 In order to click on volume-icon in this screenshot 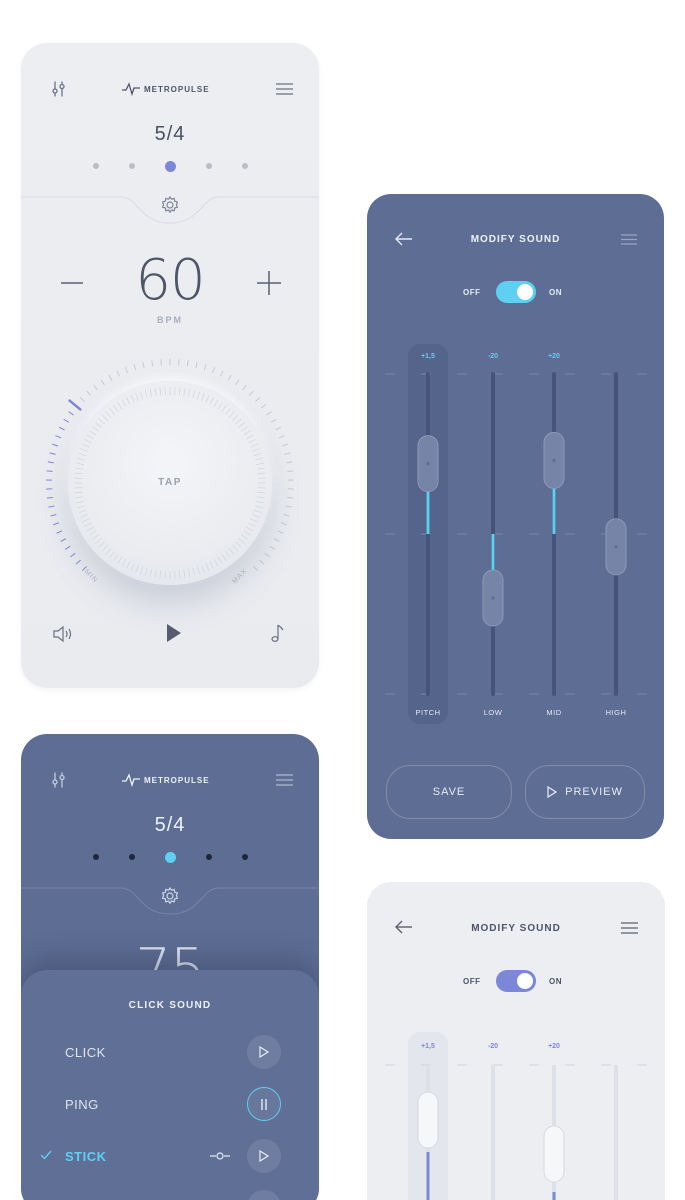, I will do `click(64, 634)`.